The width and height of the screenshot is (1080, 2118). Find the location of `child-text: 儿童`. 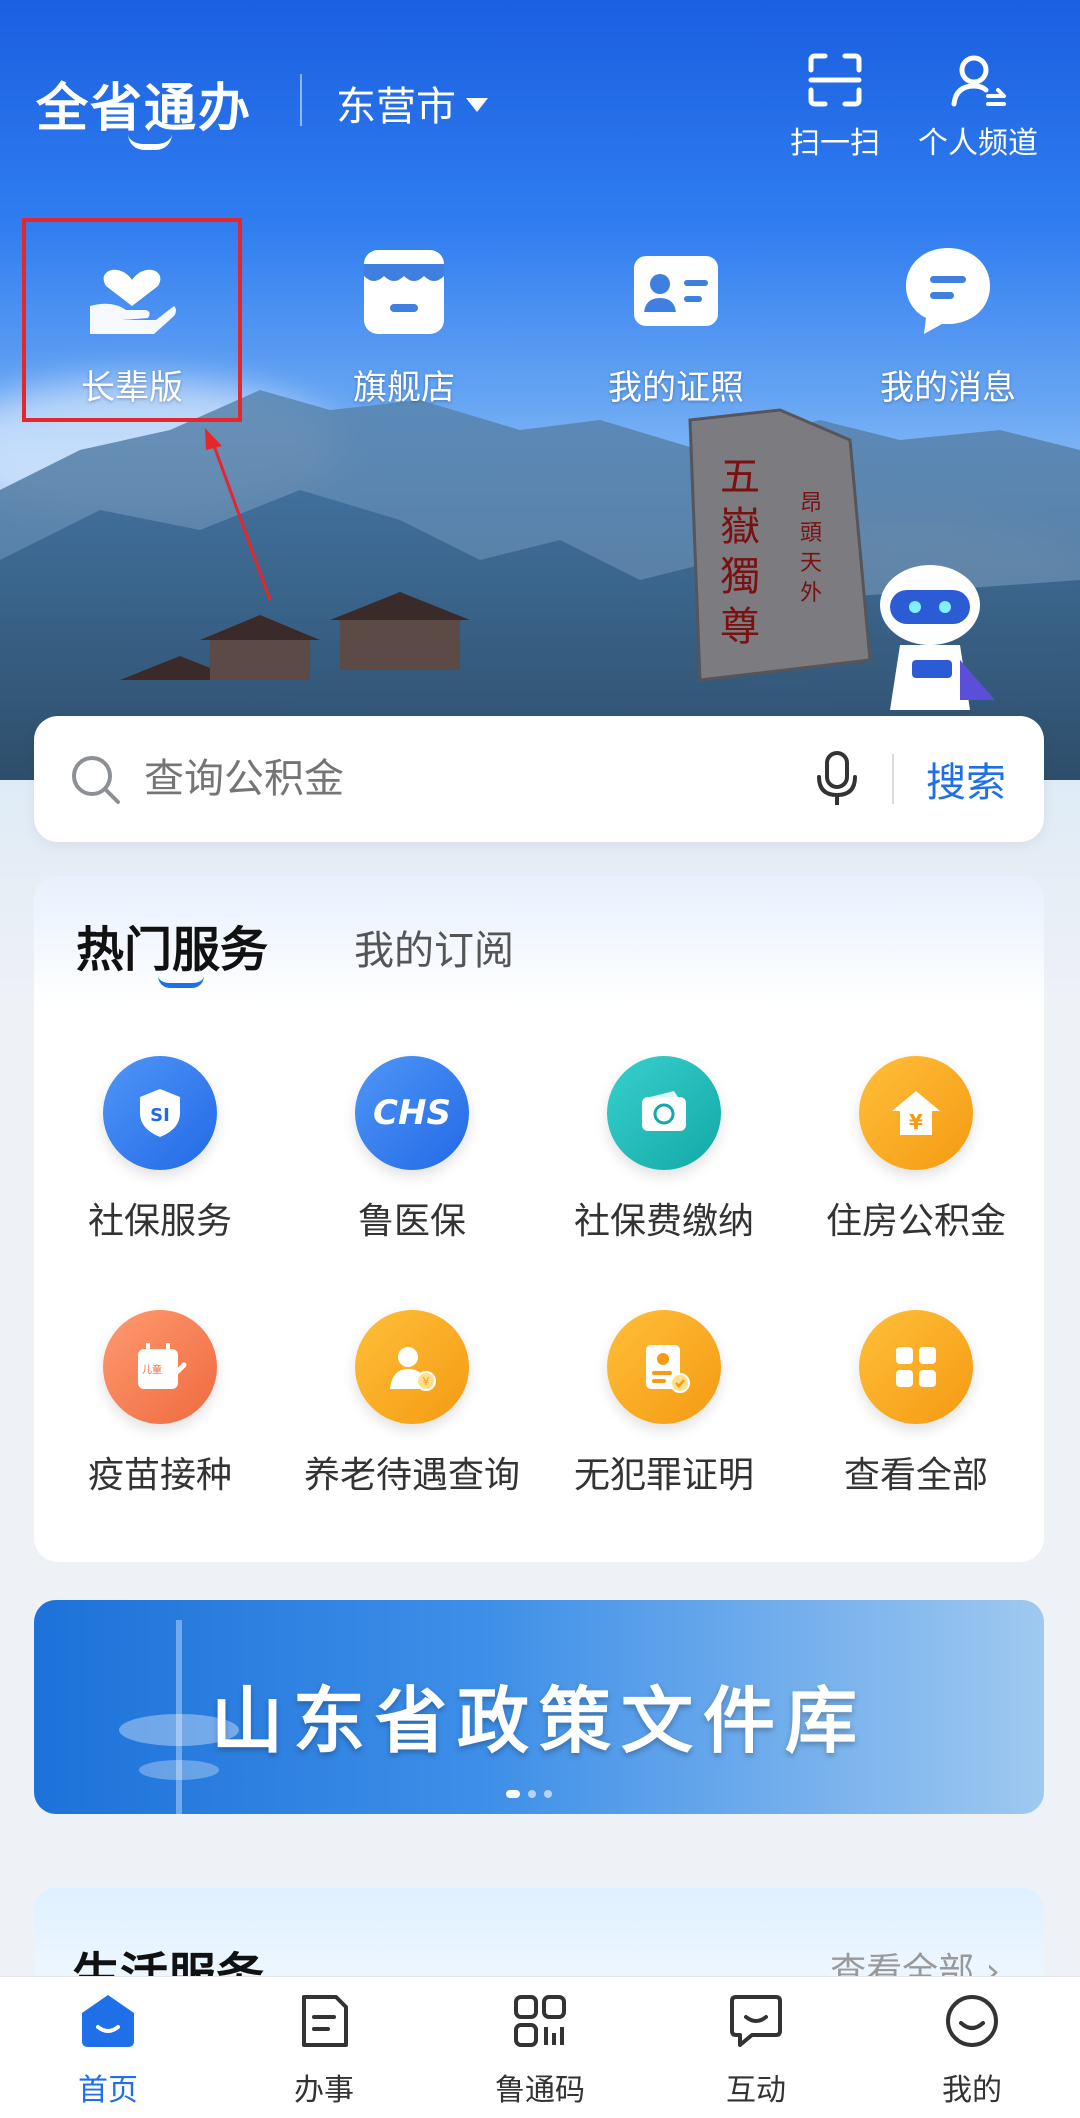

child-text: 儿童 is located at coordinates (152, 1369).